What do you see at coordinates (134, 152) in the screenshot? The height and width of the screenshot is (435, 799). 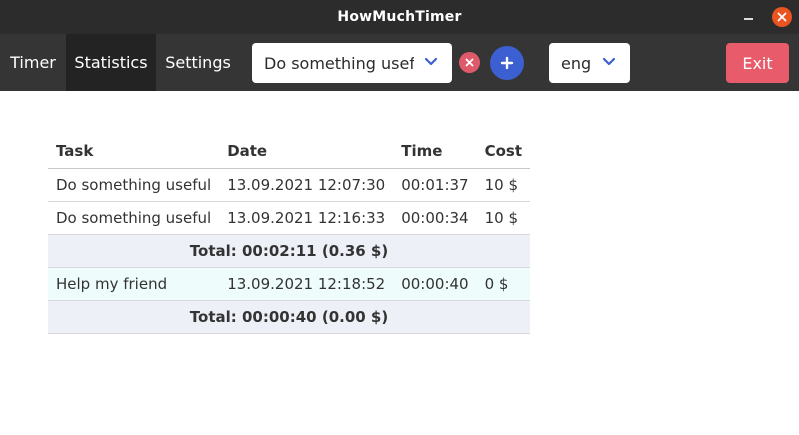 I see `column-header-task: Task` at bounding box center [134, 152].